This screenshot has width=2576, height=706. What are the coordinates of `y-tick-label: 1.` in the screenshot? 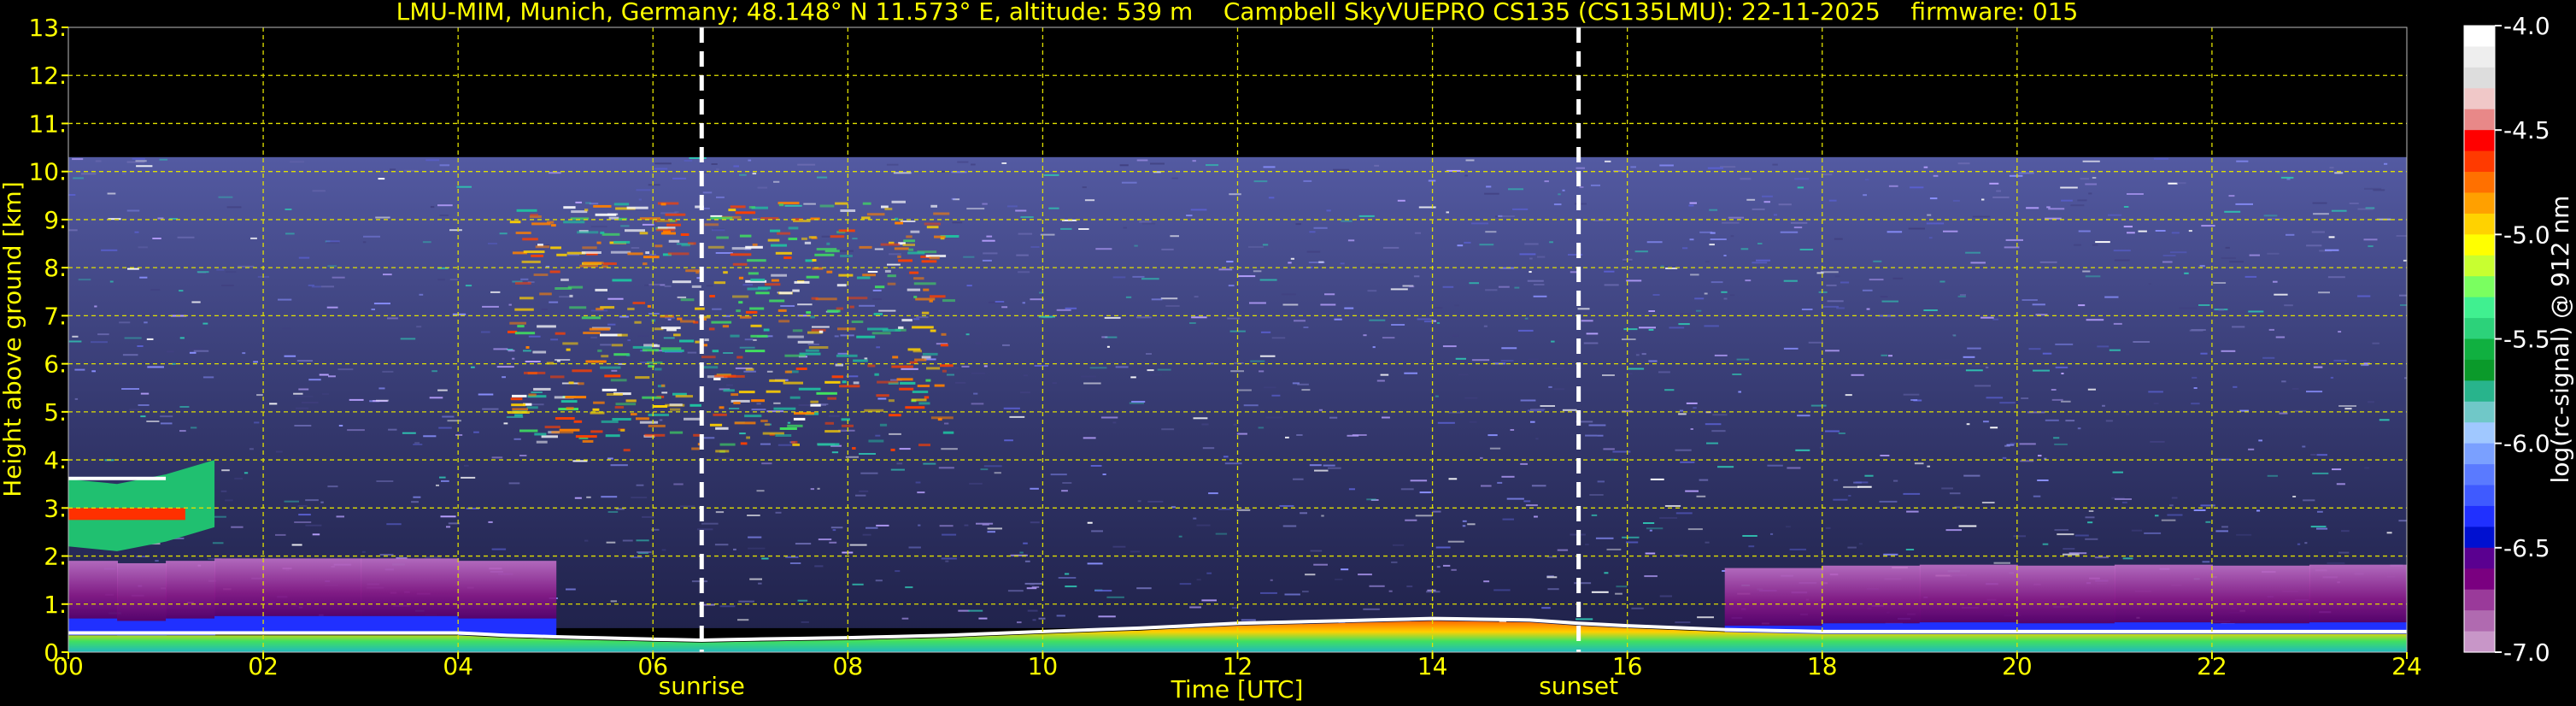 It's located at (55, 605).